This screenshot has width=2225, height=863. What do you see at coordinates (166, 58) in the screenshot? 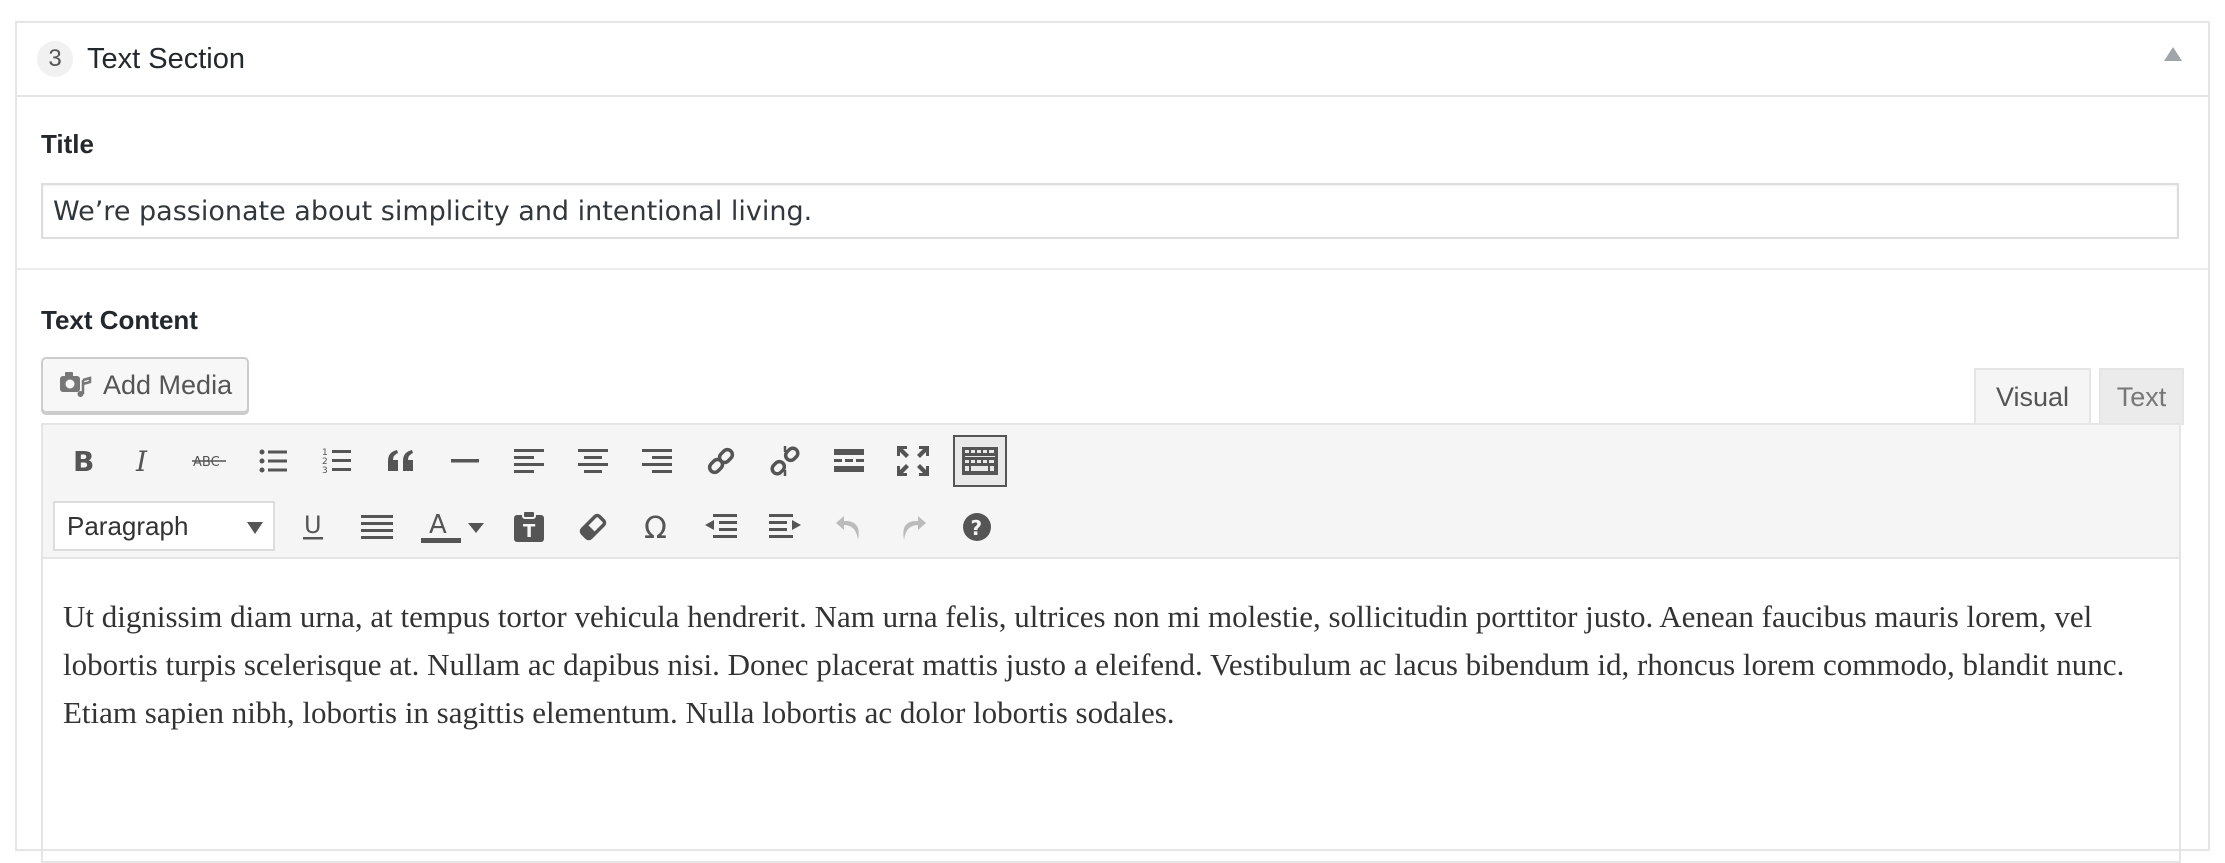
I see `section-title: Text Section` at bounding box center [166, 58].